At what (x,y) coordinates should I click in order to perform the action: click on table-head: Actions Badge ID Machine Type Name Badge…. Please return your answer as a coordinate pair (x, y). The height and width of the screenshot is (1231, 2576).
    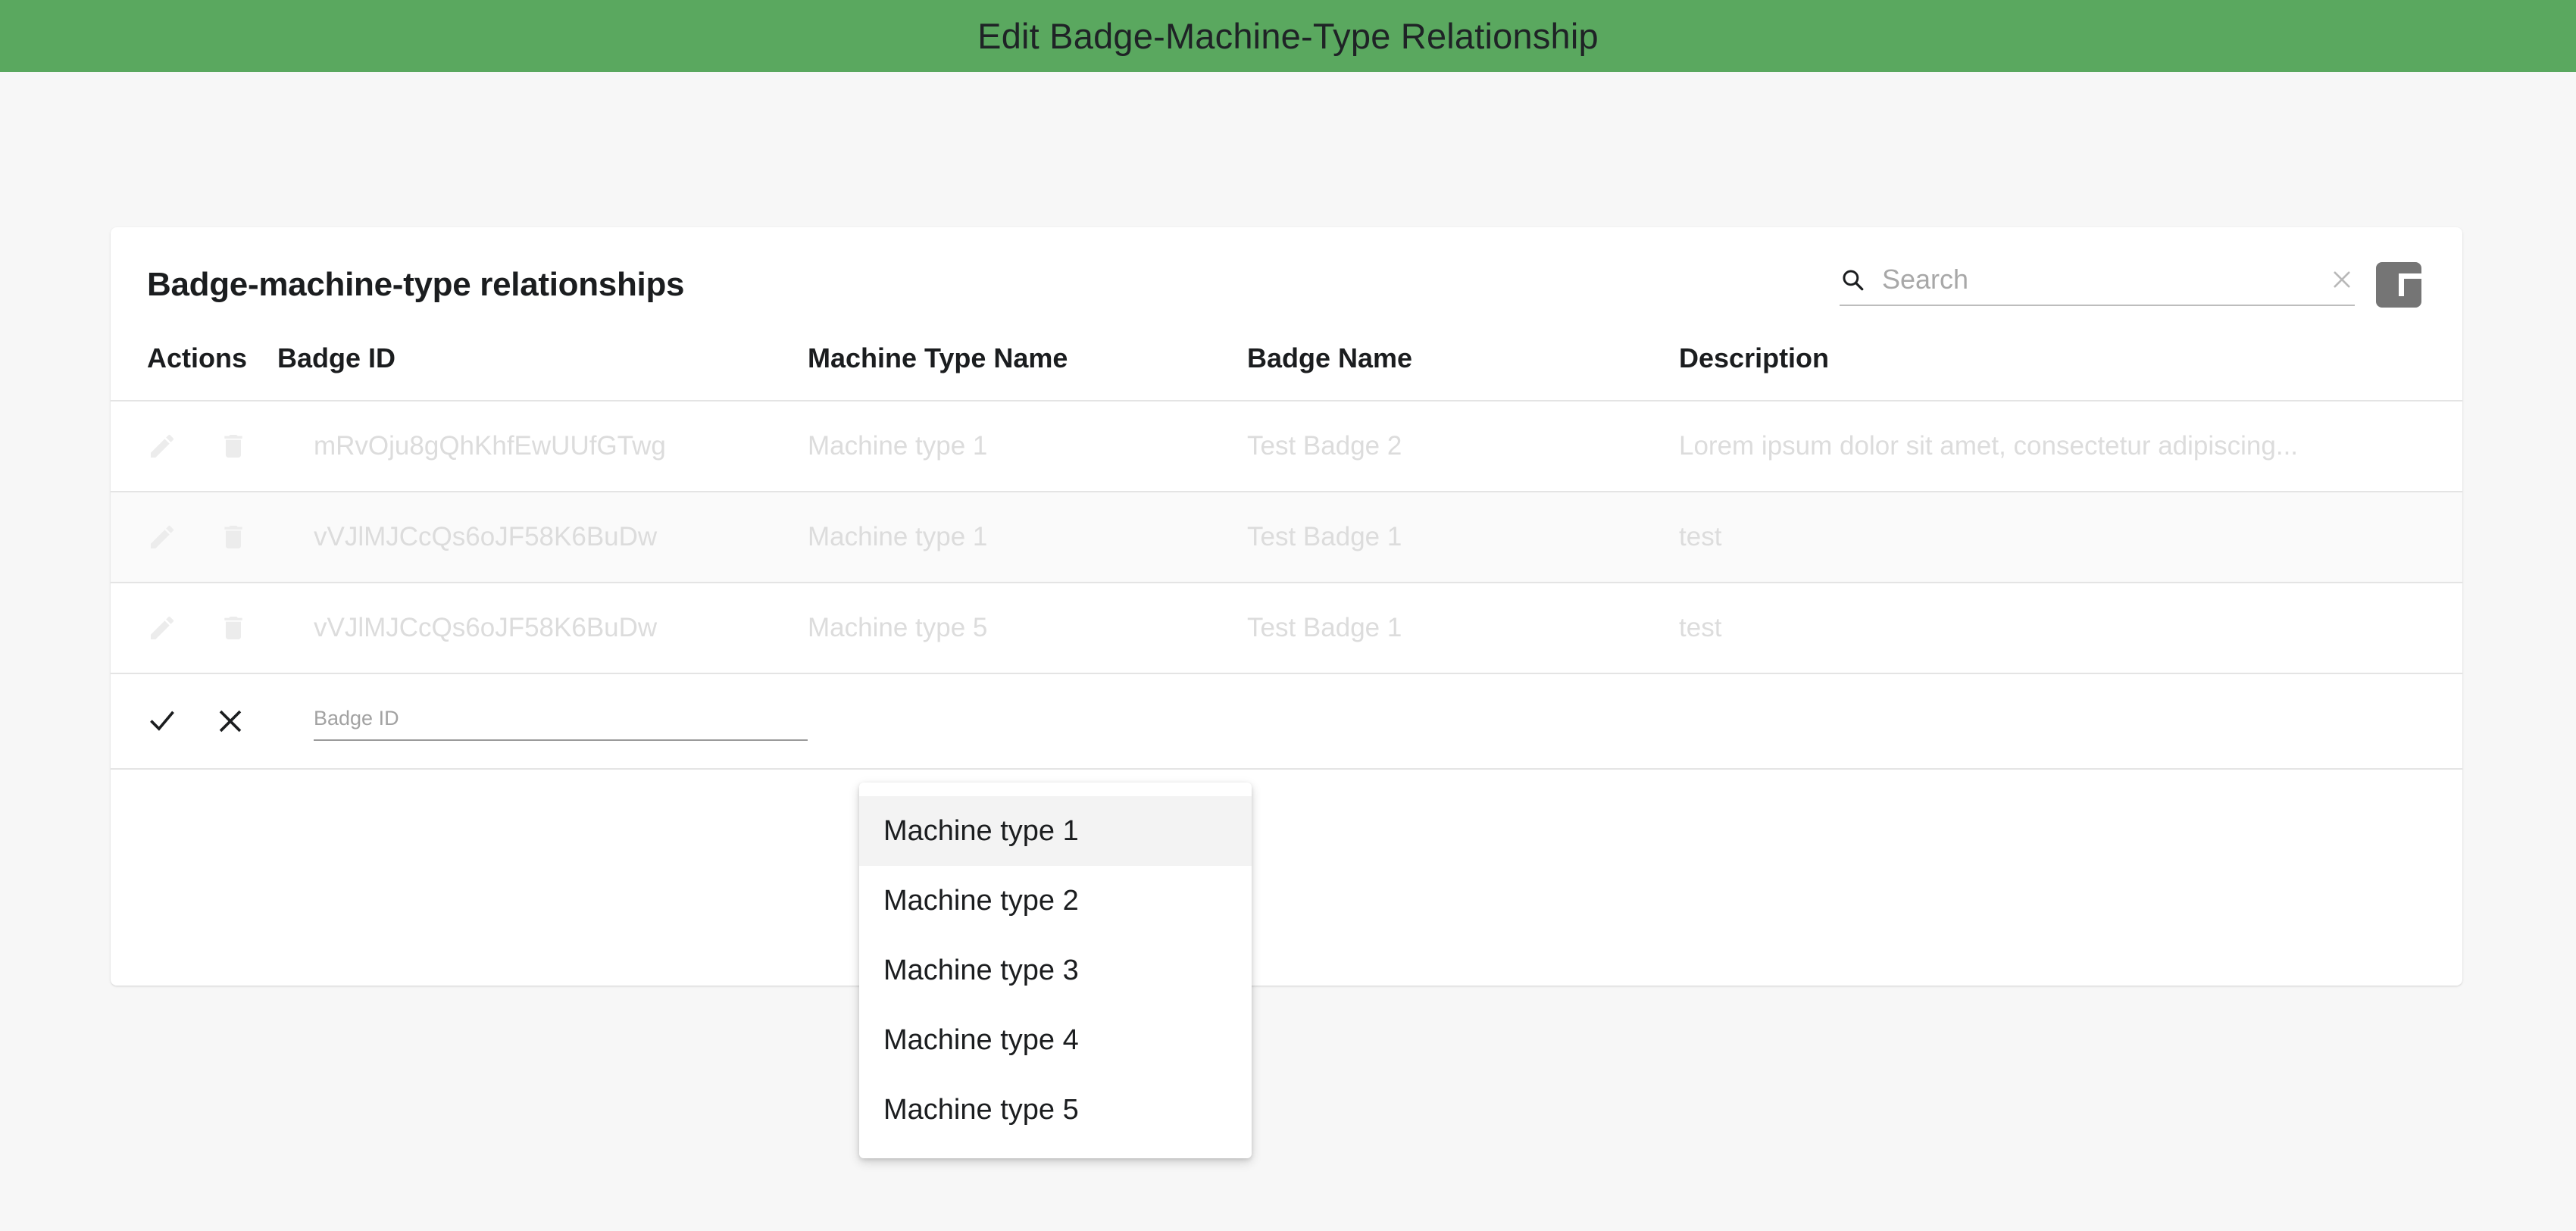
    Looking at the image, I should click on (1286, 371).